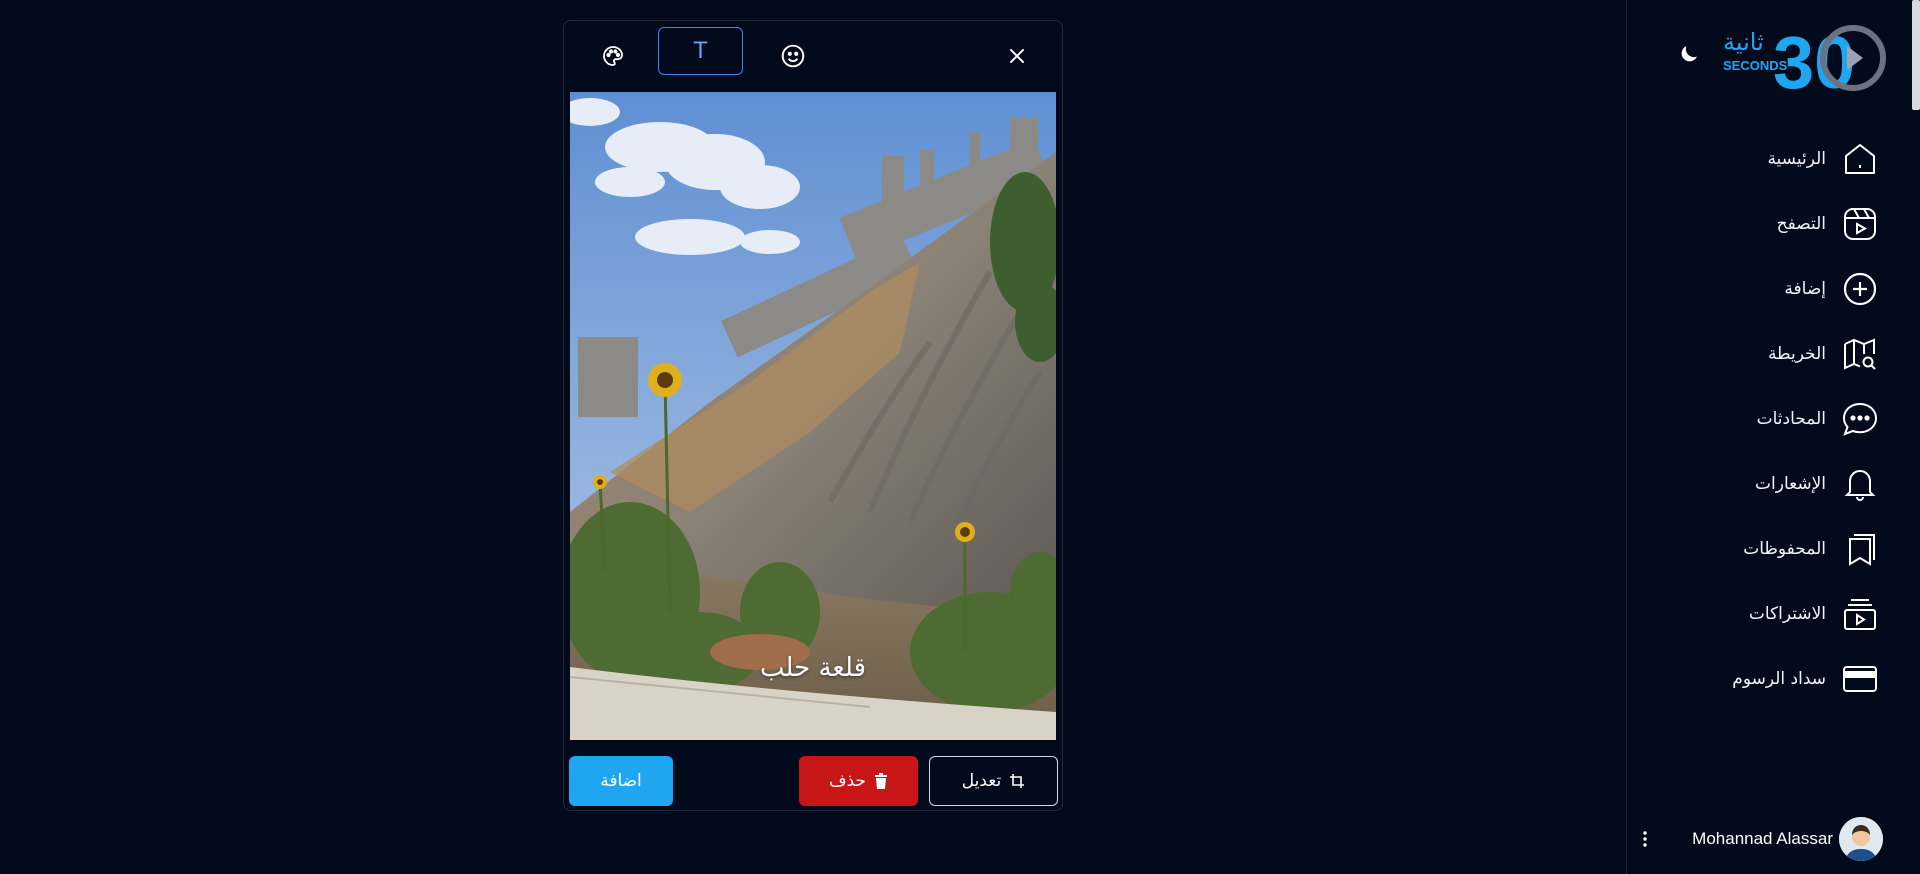 The width and height of the screenshot is (1920, 874). I want to click on moon-icon, so click(1689, 54).